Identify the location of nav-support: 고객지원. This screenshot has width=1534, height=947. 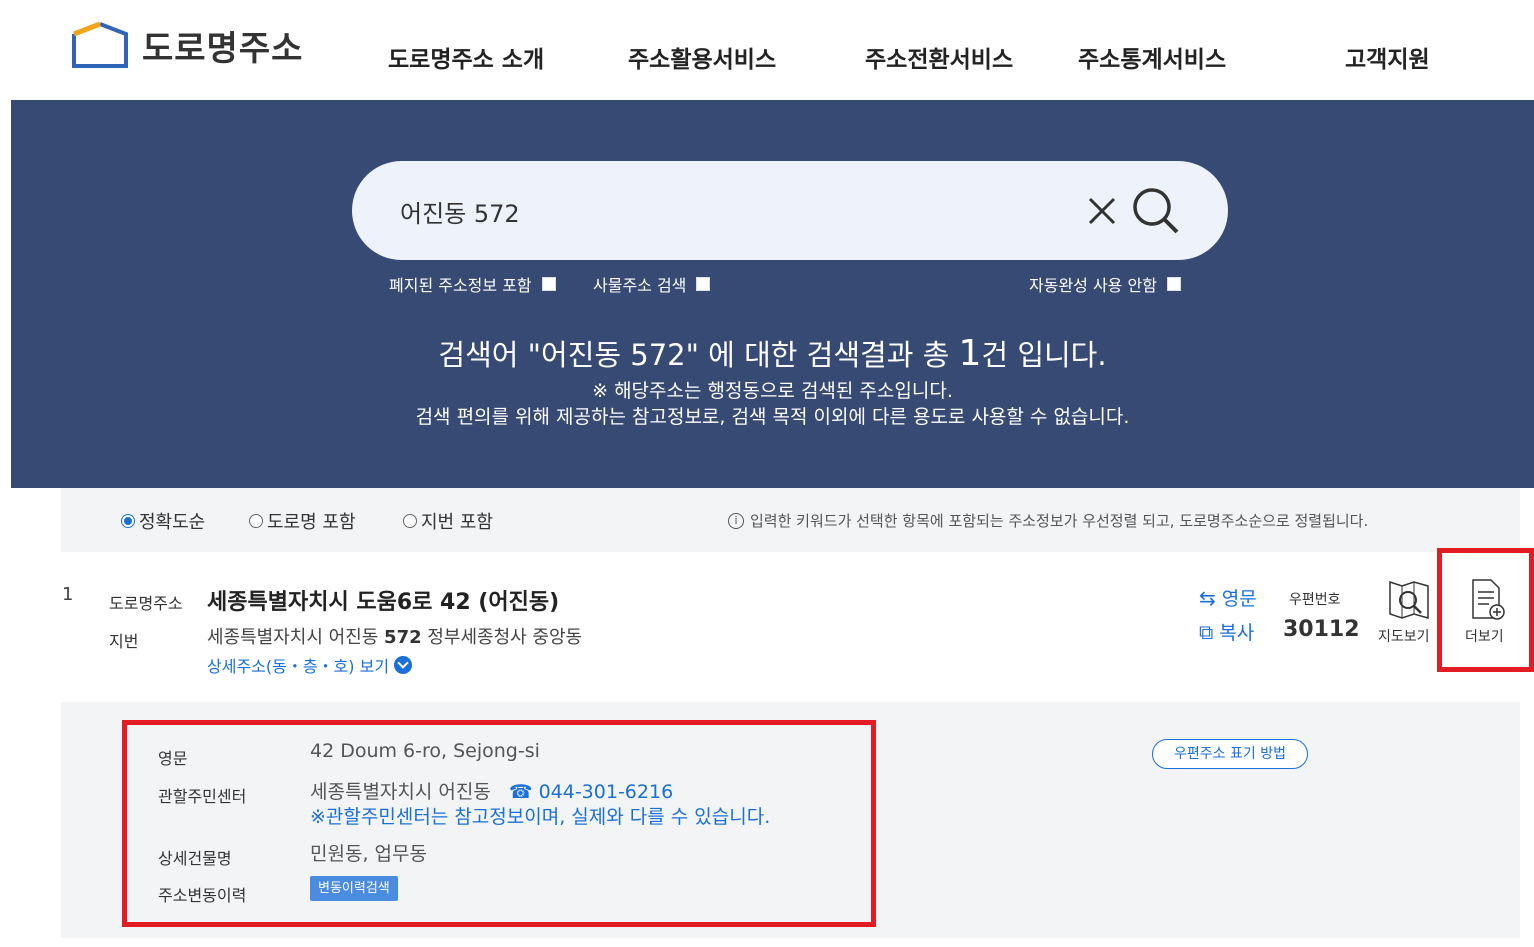
(1387, 57).